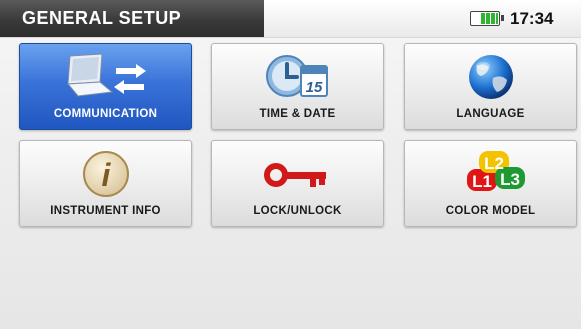 The width and height of the screenshot is (581, 329). Describe the element at coordinates (132, 18) in the screenshot. I see `page-title: GENERAL SETUP` at that location.